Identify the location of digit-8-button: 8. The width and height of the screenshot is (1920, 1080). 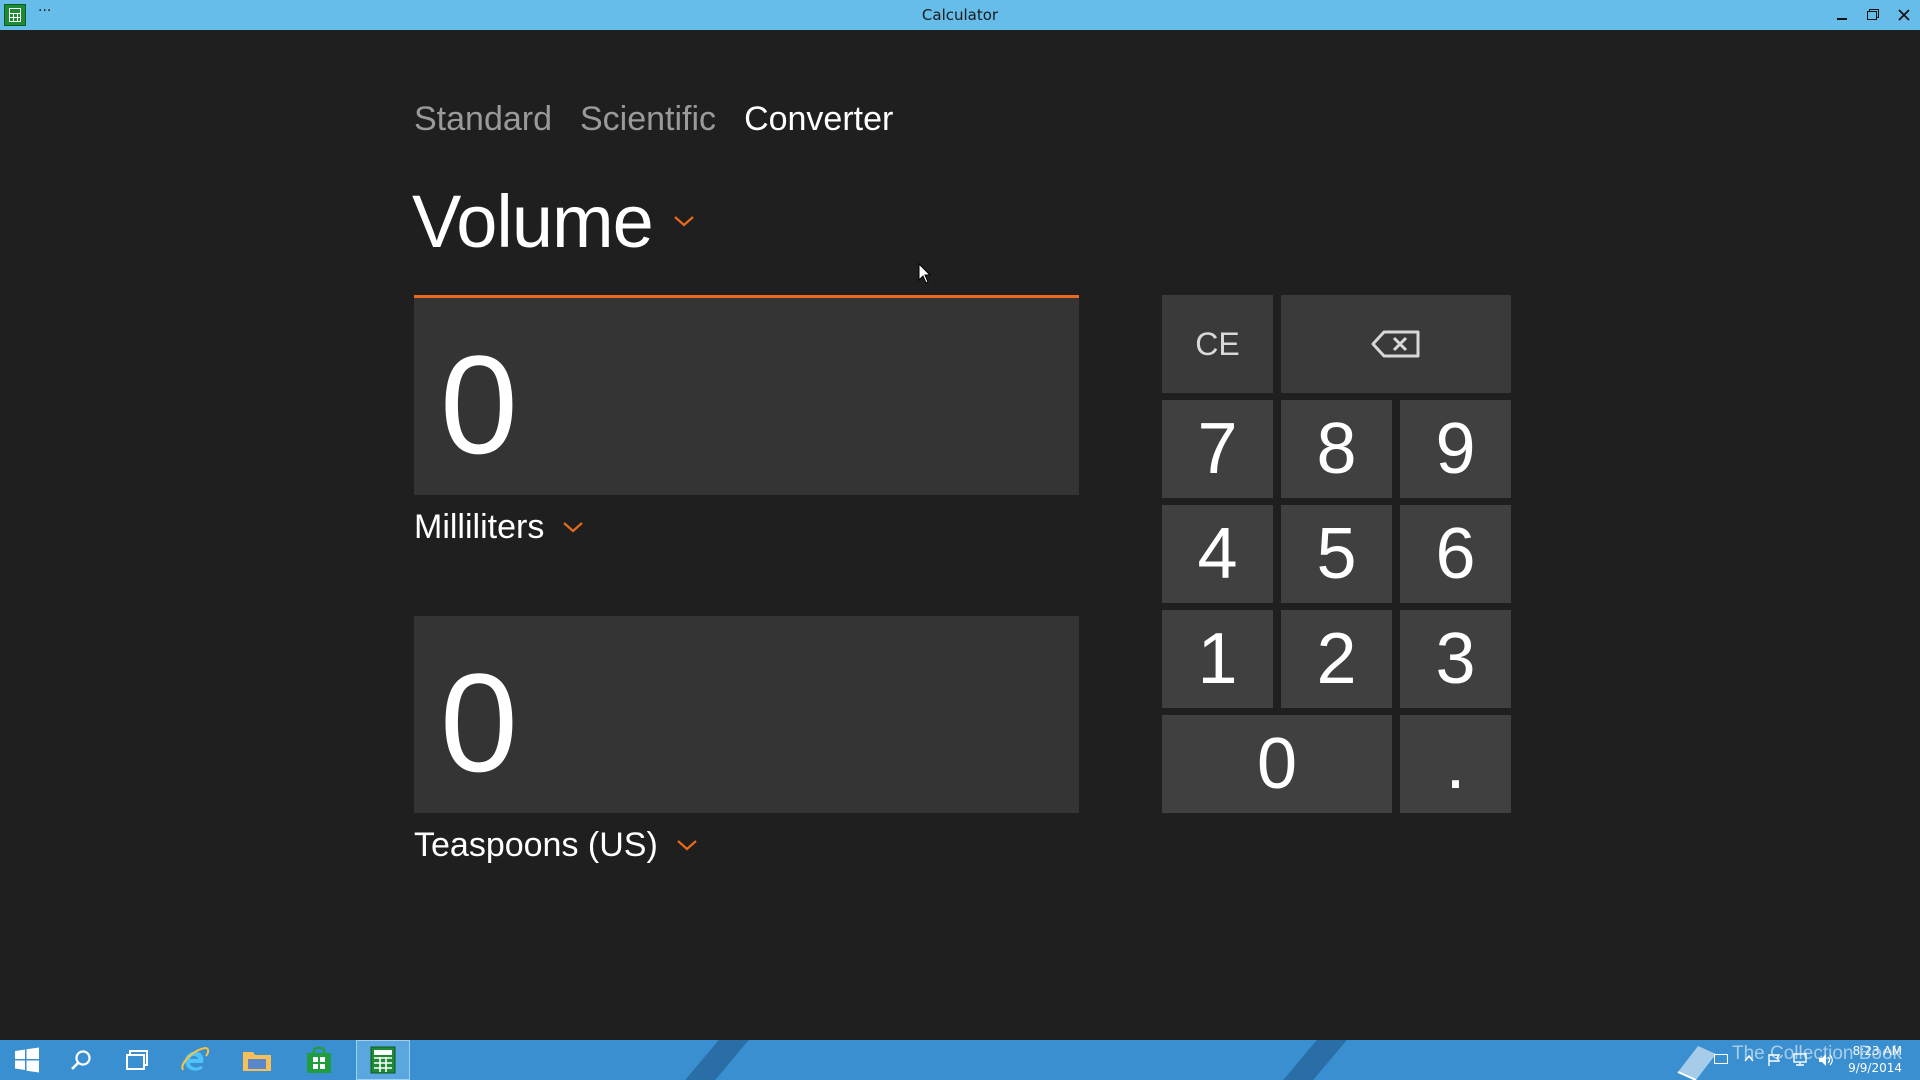
(1336, 449).